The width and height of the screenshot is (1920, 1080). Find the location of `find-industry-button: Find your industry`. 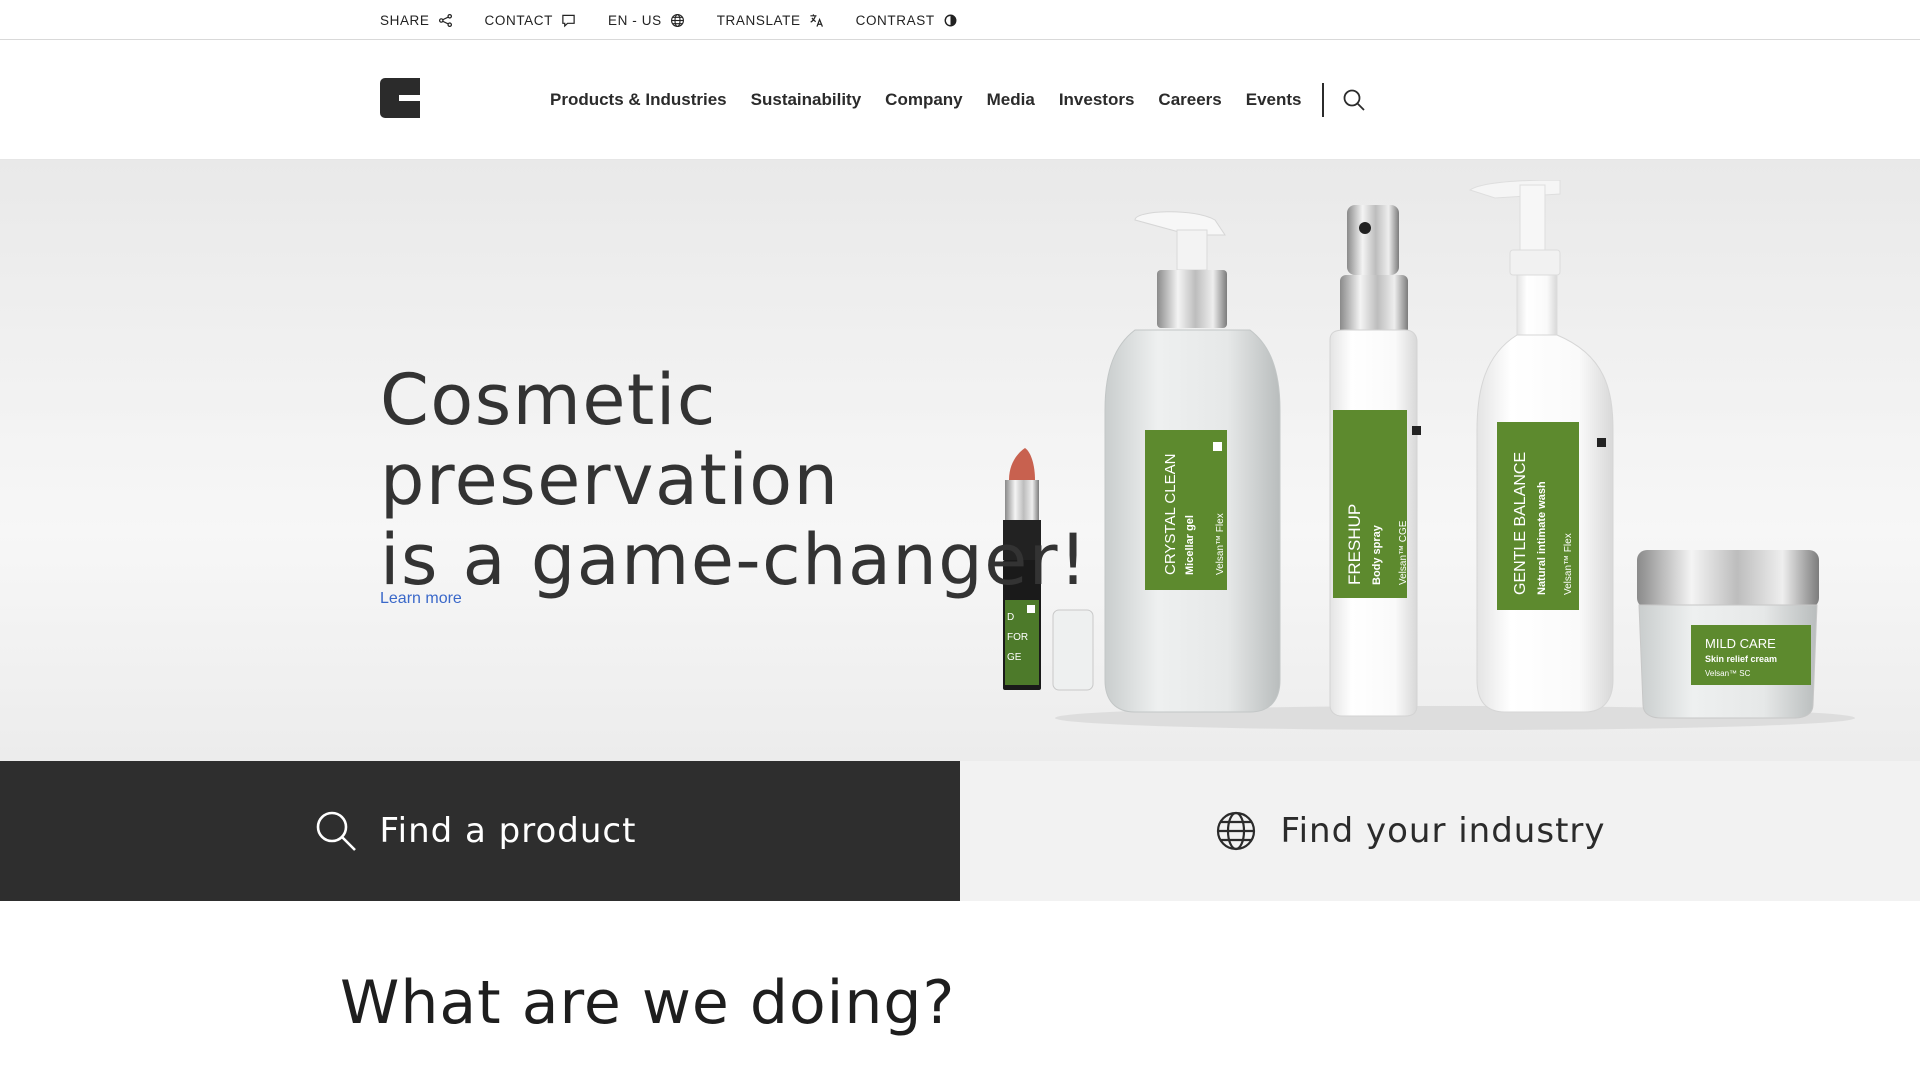

find-industry-button: Find your industry is located at coordinates (1440, 831).